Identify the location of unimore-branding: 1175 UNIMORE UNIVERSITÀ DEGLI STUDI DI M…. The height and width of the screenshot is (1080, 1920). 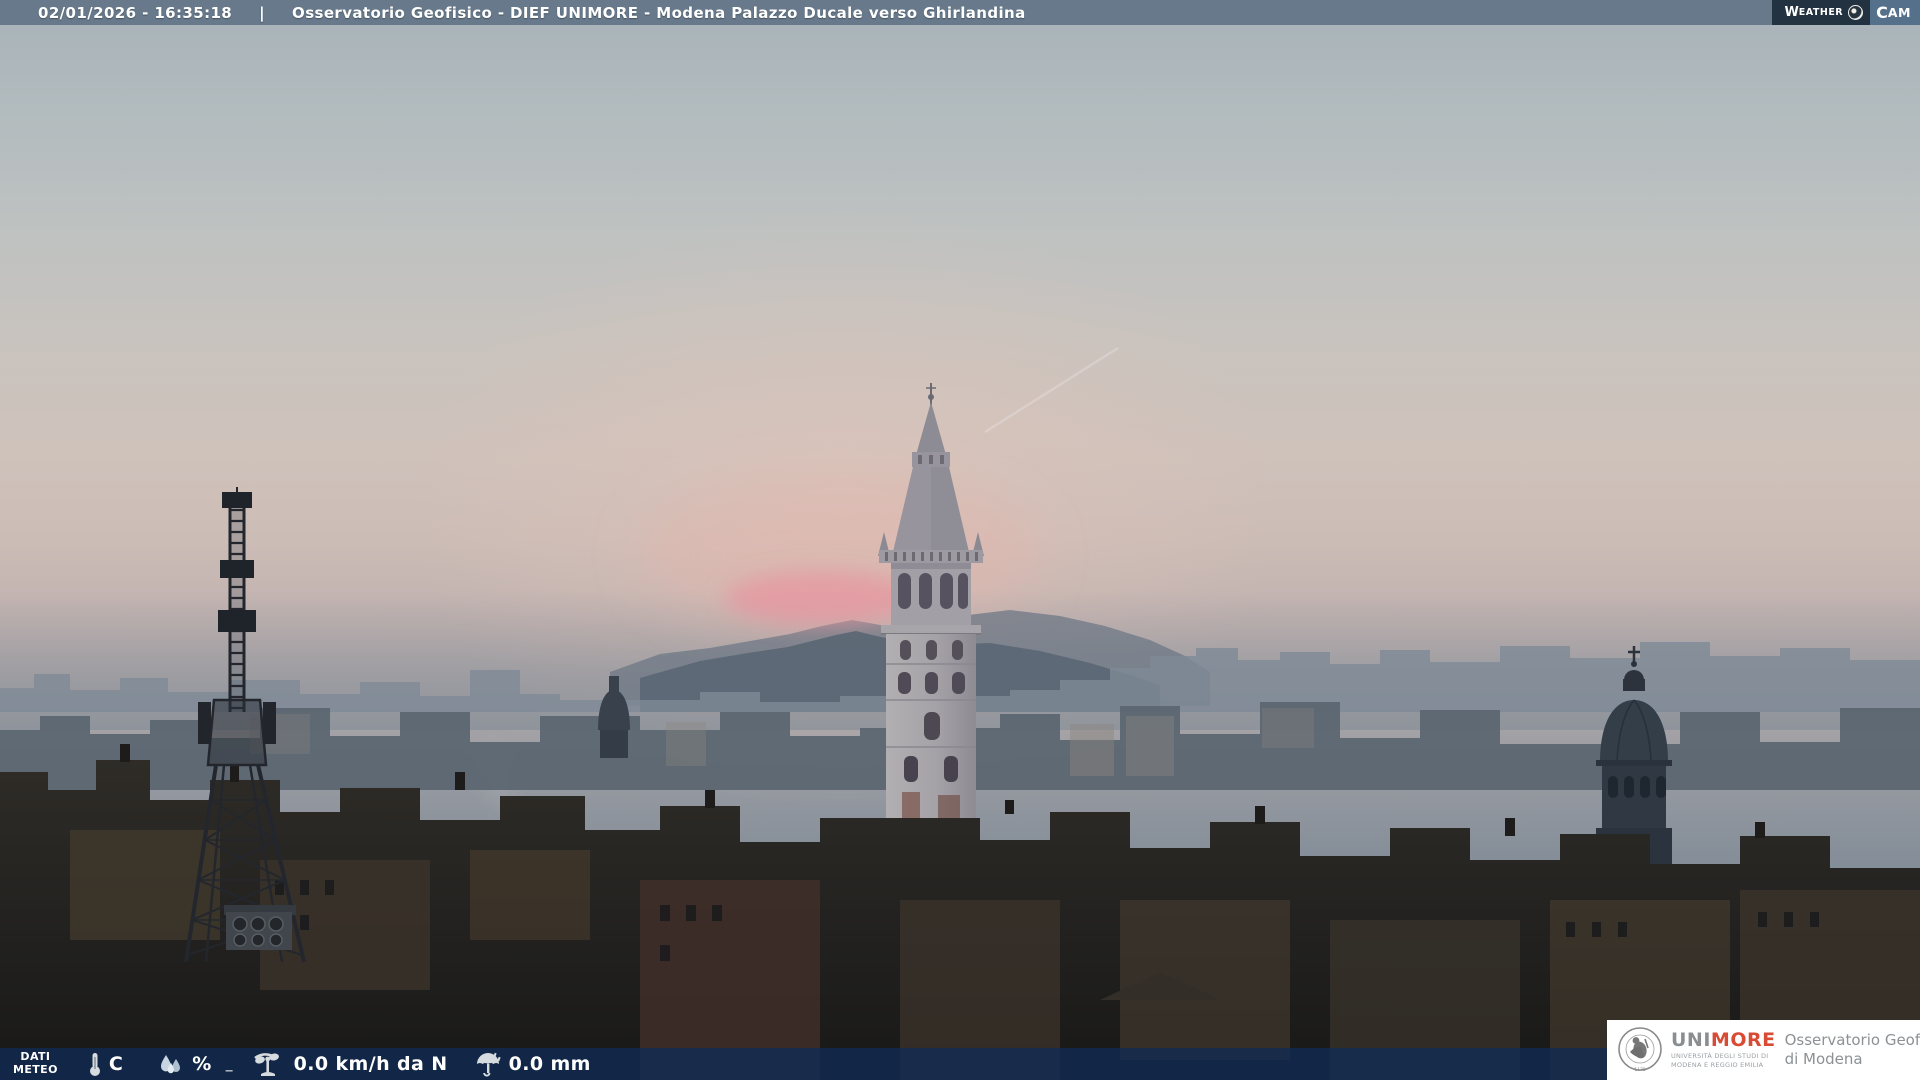
(1763, 1050).